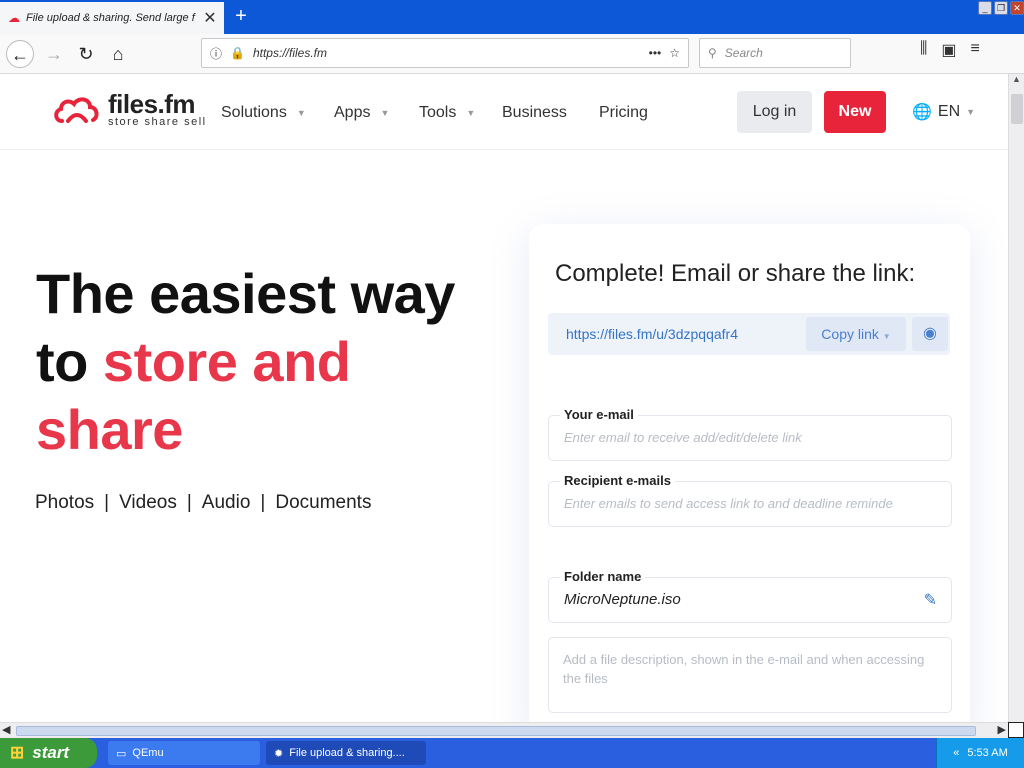 The width and height of the screenshot is (1024, 768). Describe the element at coordinates (712, 53) in the screenshot. I see `search-icon: ⚲` at that location.